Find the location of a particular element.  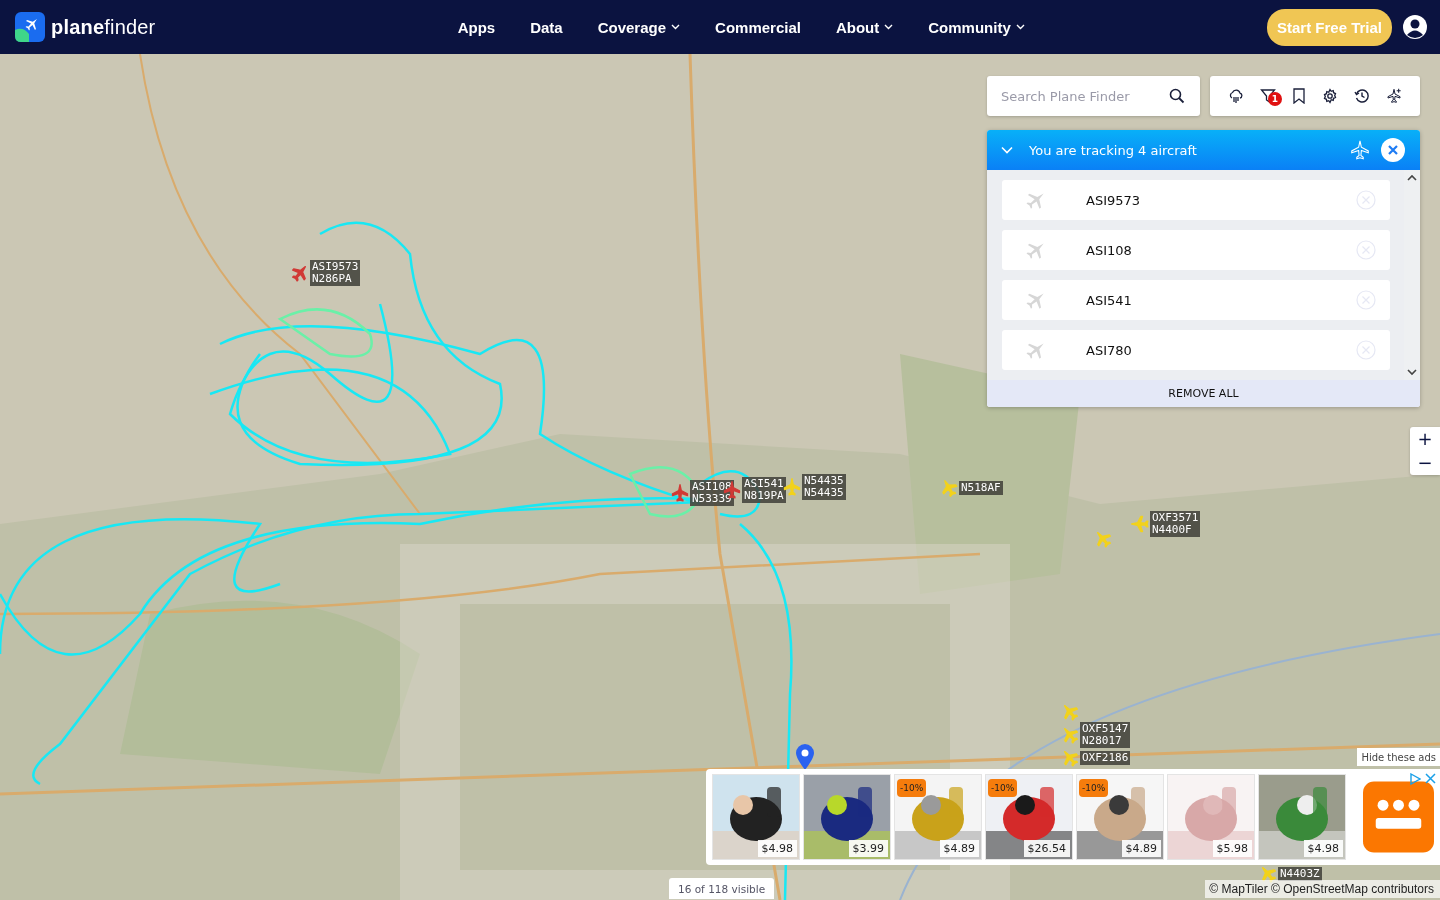

nav-link: About is located at coordinates (864, 27).